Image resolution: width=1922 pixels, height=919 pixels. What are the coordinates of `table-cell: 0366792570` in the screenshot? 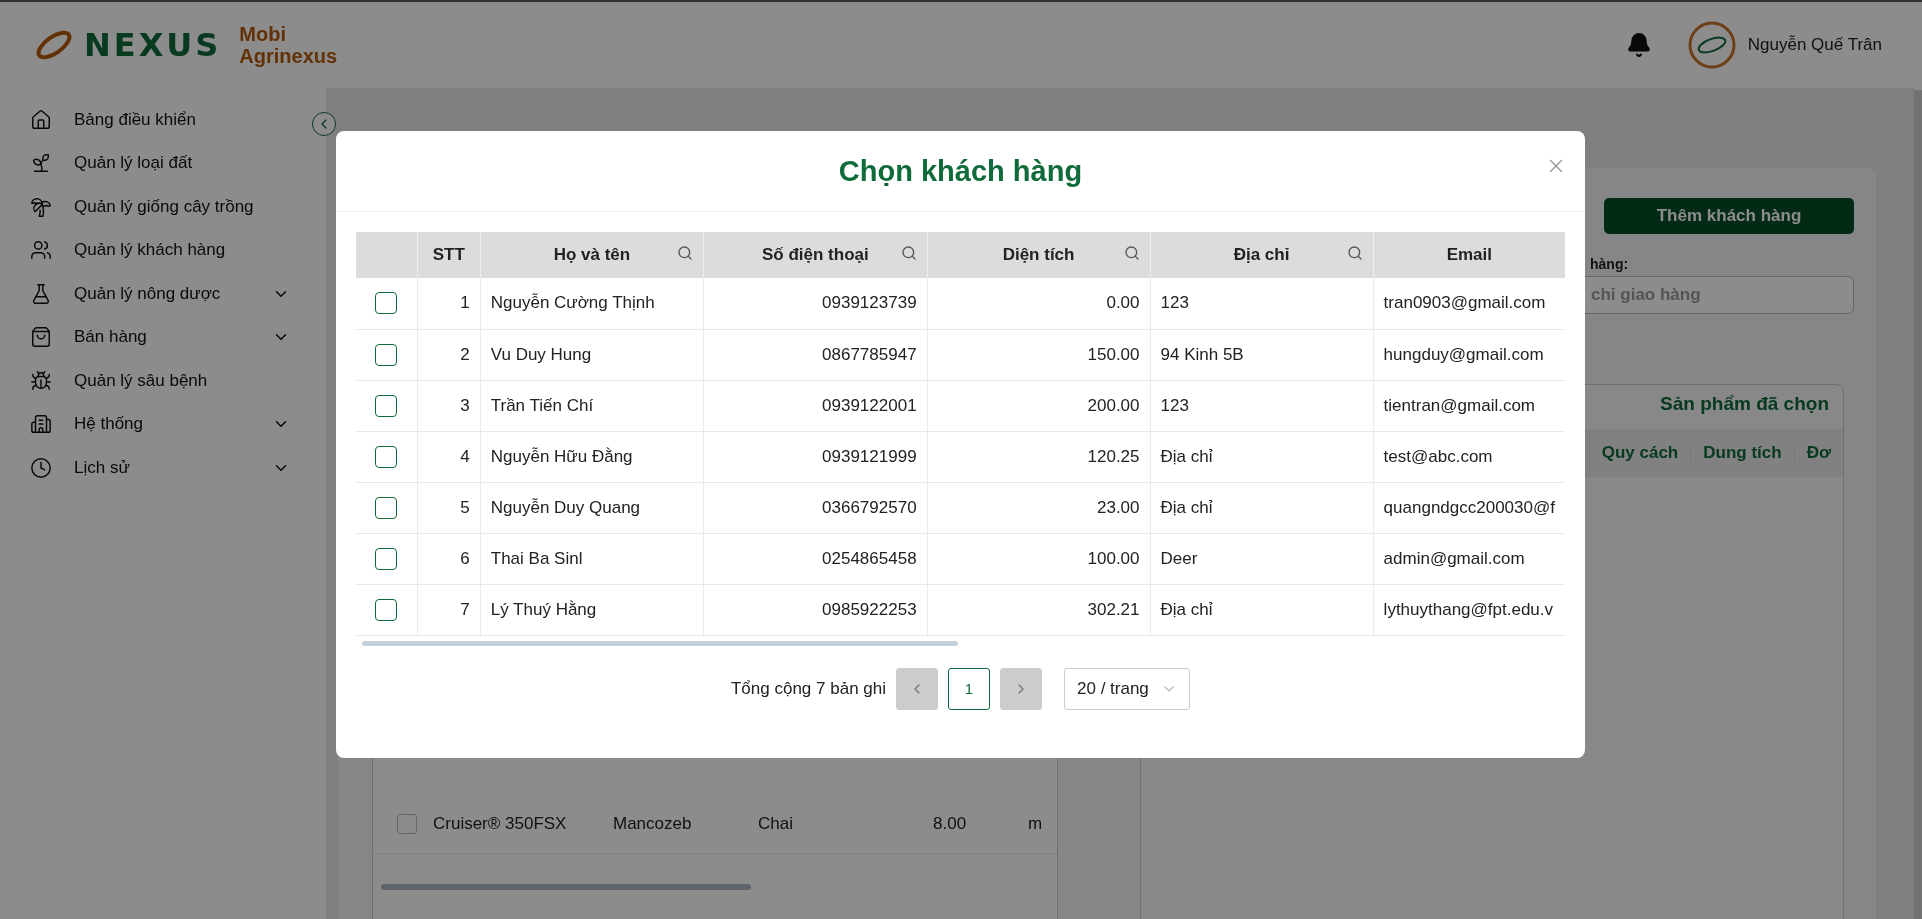 It's located at (815, 507).